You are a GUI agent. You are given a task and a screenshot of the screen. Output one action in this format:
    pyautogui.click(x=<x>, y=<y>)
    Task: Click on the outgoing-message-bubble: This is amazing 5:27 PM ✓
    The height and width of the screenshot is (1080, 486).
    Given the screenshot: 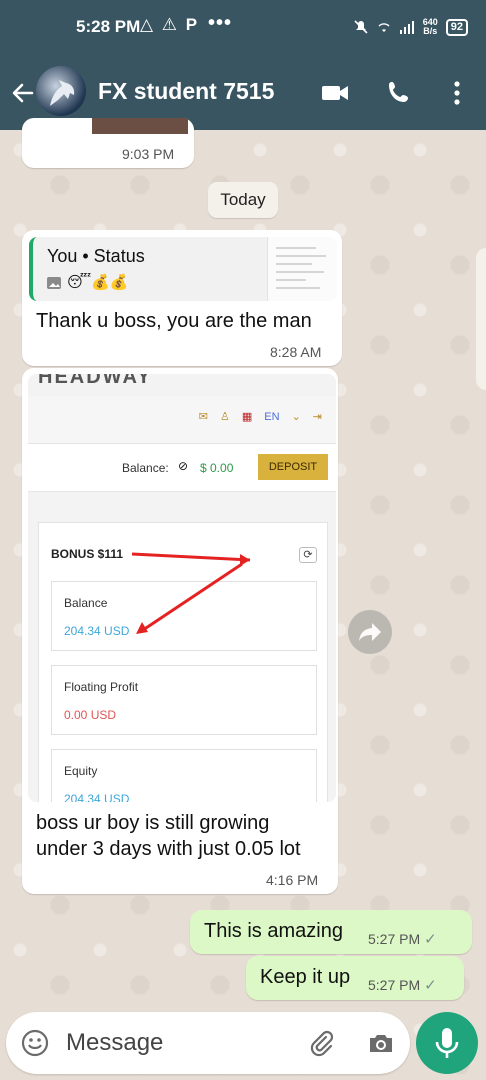 What is the action you would take?
    pyautogui.click(x=331, y=932)
    